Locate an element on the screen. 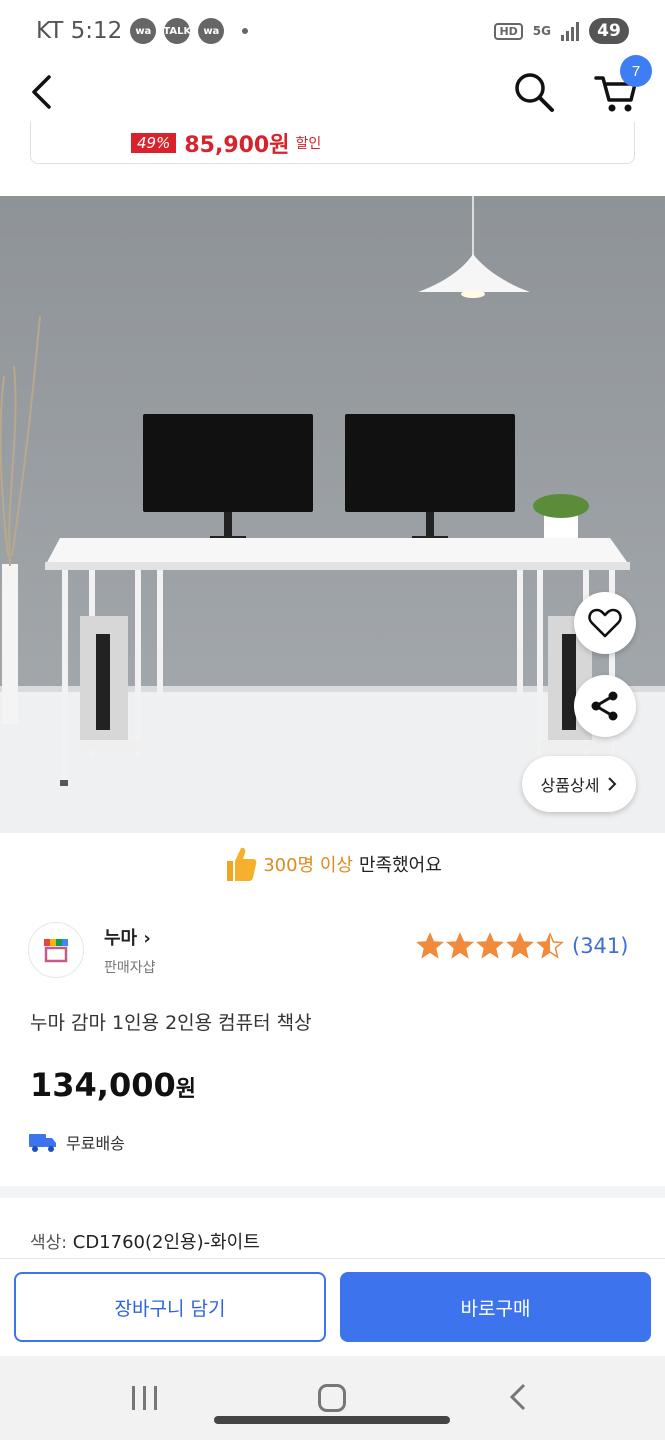 The height and width of the screenshot is (1440, 665). product-price: 134,000원 is located at coordinates (113, 1085).